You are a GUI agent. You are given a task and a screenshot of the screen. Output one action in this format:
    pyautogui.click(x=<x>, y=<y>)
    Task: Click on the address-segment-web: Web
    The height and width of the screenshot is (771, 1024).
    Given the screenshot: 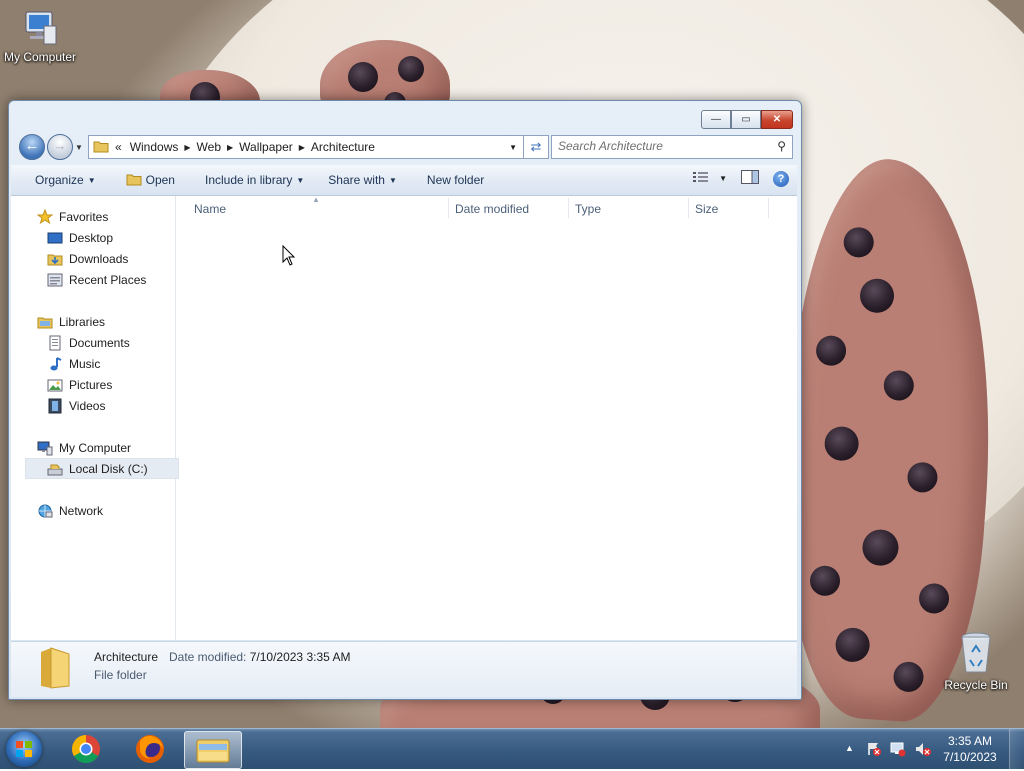 What is the action you would take?
    pyautogui.click(x=209, y=147)
    